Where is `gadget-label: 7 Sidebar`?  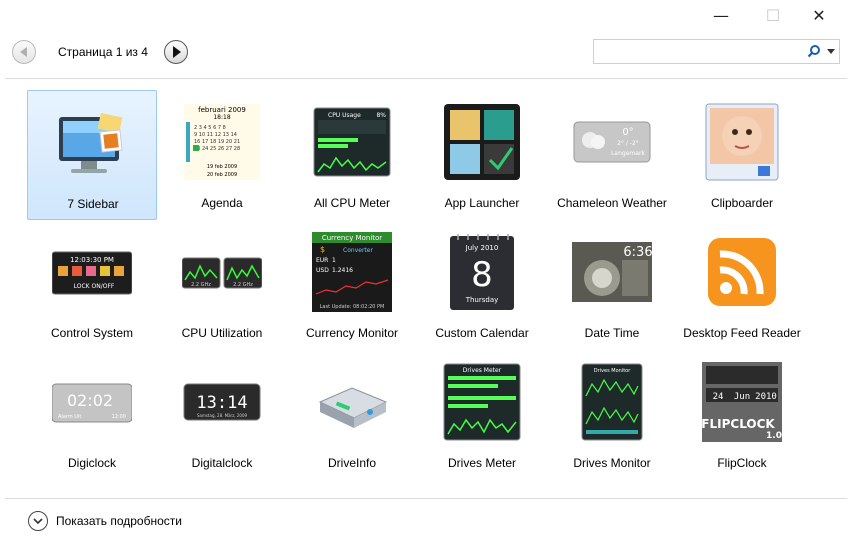 gadget-label: 7 Sidebar is located at coordinates (93, 204).